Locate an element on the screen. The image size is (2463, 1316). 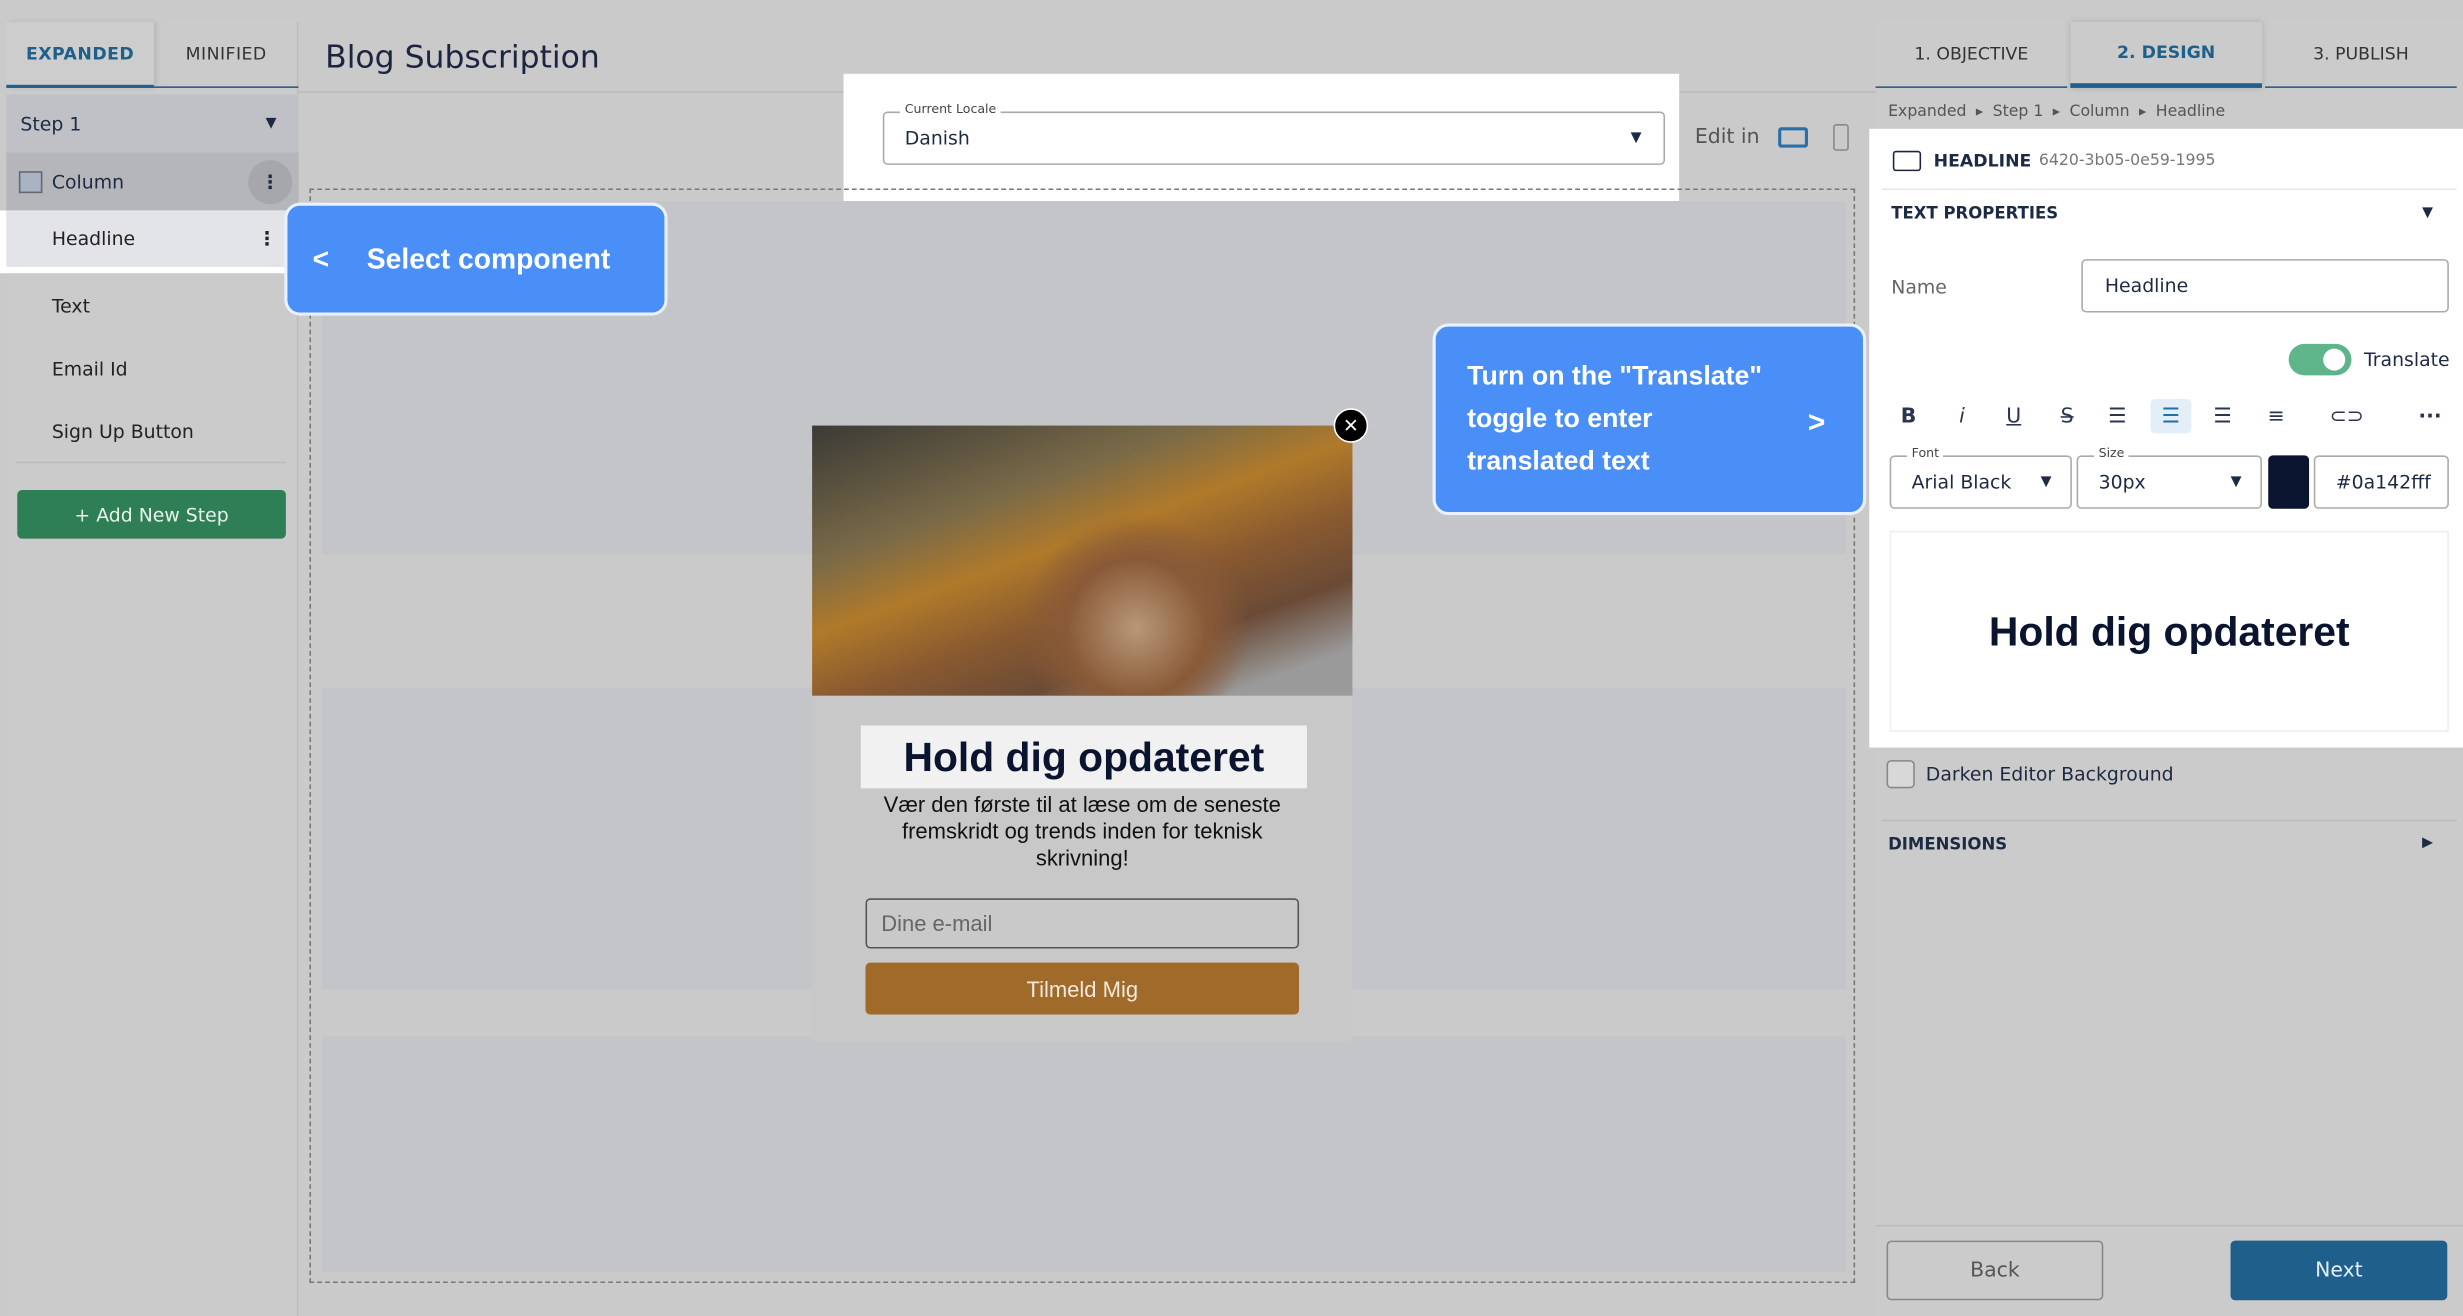
item-label: Headline is located at coordinates (93, 238).